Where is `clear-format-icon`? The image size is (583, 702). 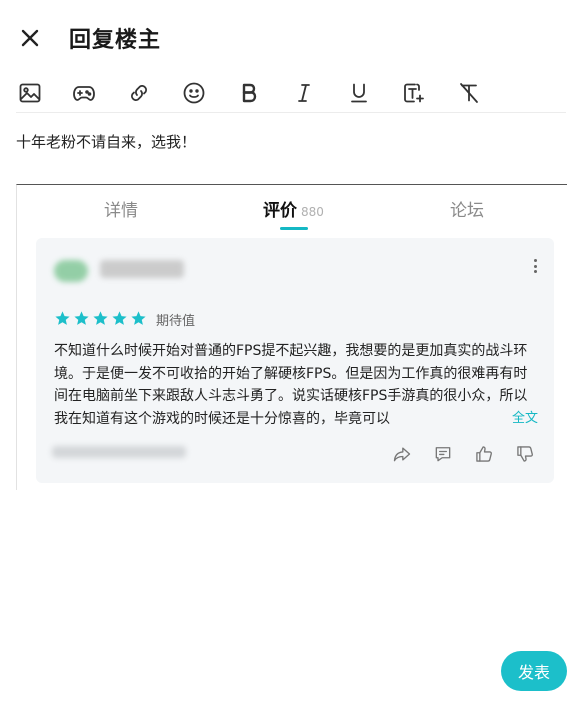
clear-format-icon is located at coordinates (469, 93).